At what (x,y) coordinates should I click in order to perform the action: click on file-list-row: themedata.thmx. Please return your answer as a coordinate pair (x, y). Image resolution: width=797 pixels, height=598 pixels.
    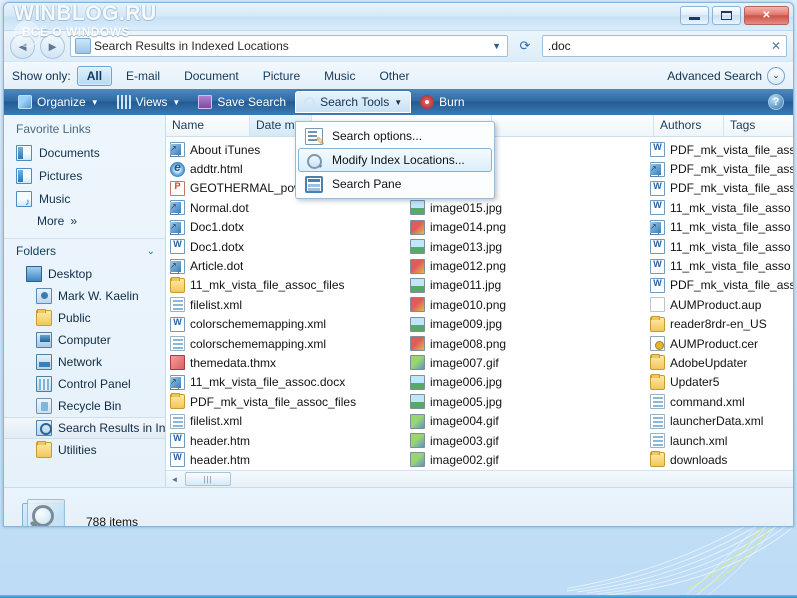
    Looking at the image, I should click on (288, 362).